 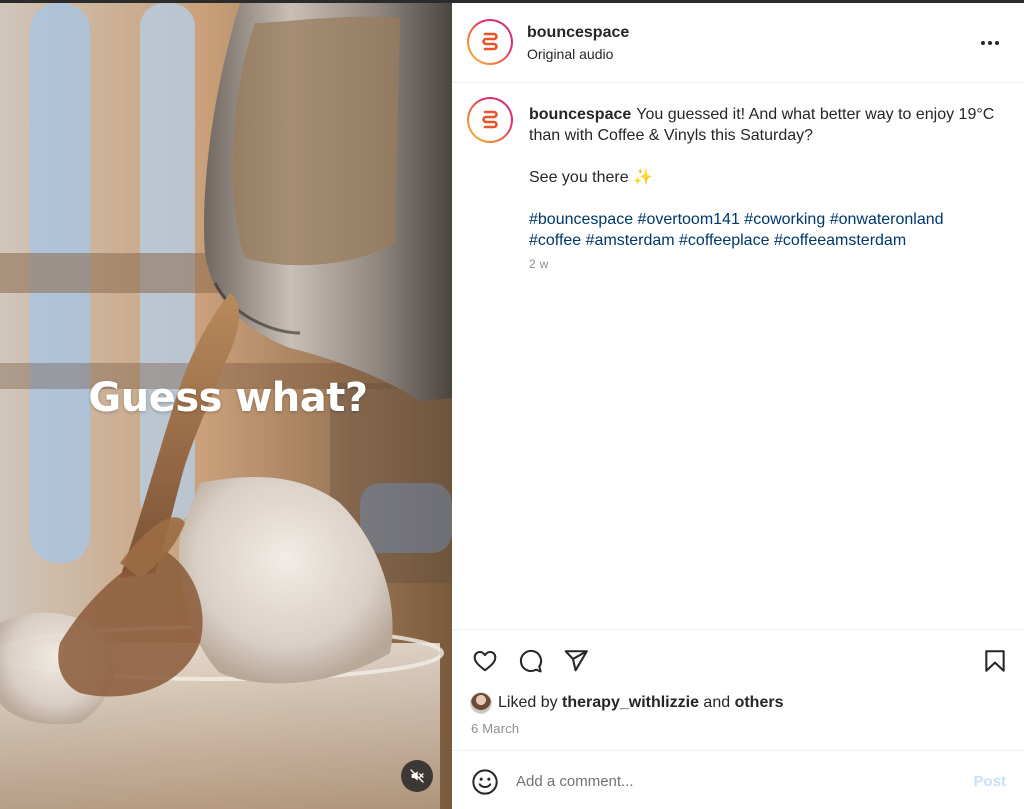 What do you see at coordinates (495, 728) in the screenshot?
I see `post-date: 6 March` at bounding box center [495, 728].